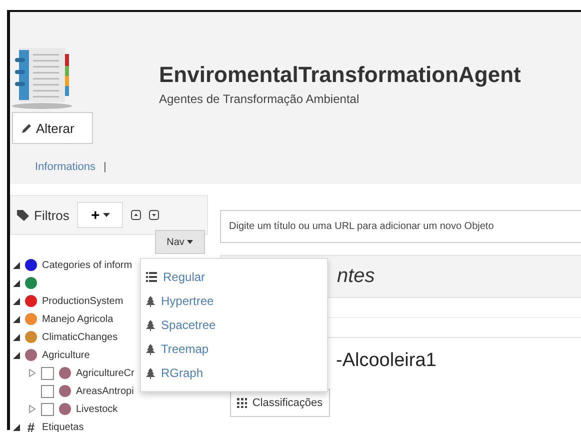 The width and height of the screenshot is (581, 432). What do you see at coordinates (83, 301) in the screenshot?
I see `tree-item: ProductionSystem` at bounding box center [83, 301].